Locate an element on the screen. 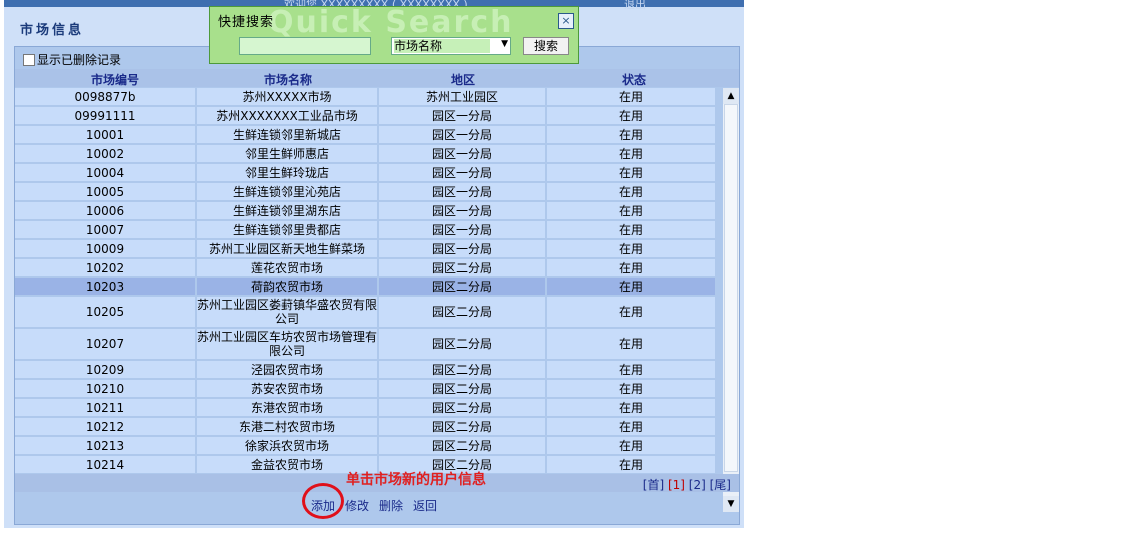 Image resolution: width=1130 pixels, height=550 pixels. table-row: 10001 生鲜连锁邻里新城店 园区一分局 在用 is located at coordinates (369, 134).